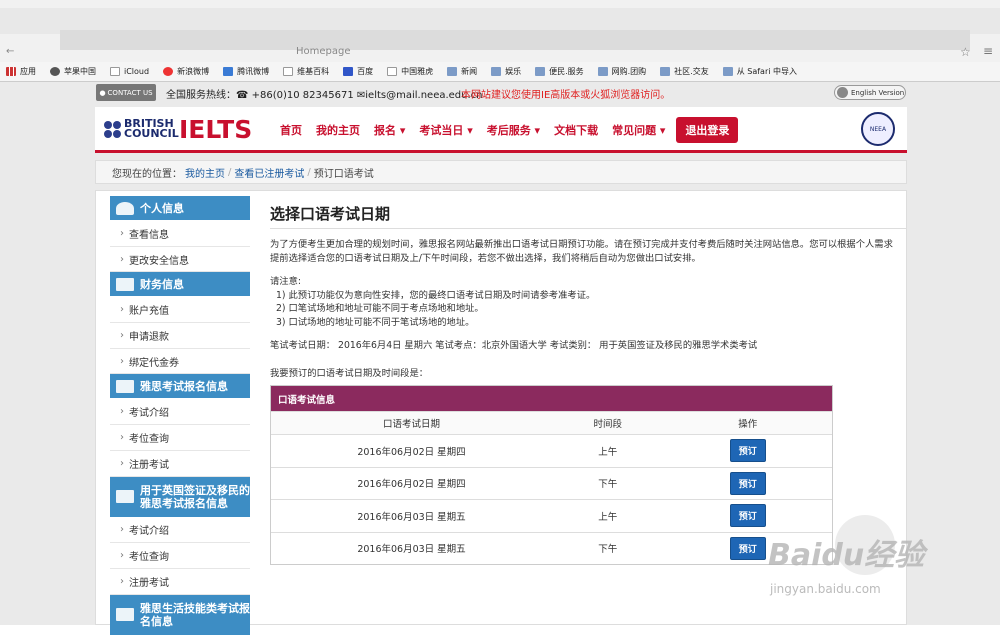 The height and width of the screenshot is (636, 1000). What do you see at coordinates (180, 496) in the screenshot?
I see `sidebar-section-ukvi: 用于英国签证及移民的雅思考试报名信息` at bounding box center [180, 496].